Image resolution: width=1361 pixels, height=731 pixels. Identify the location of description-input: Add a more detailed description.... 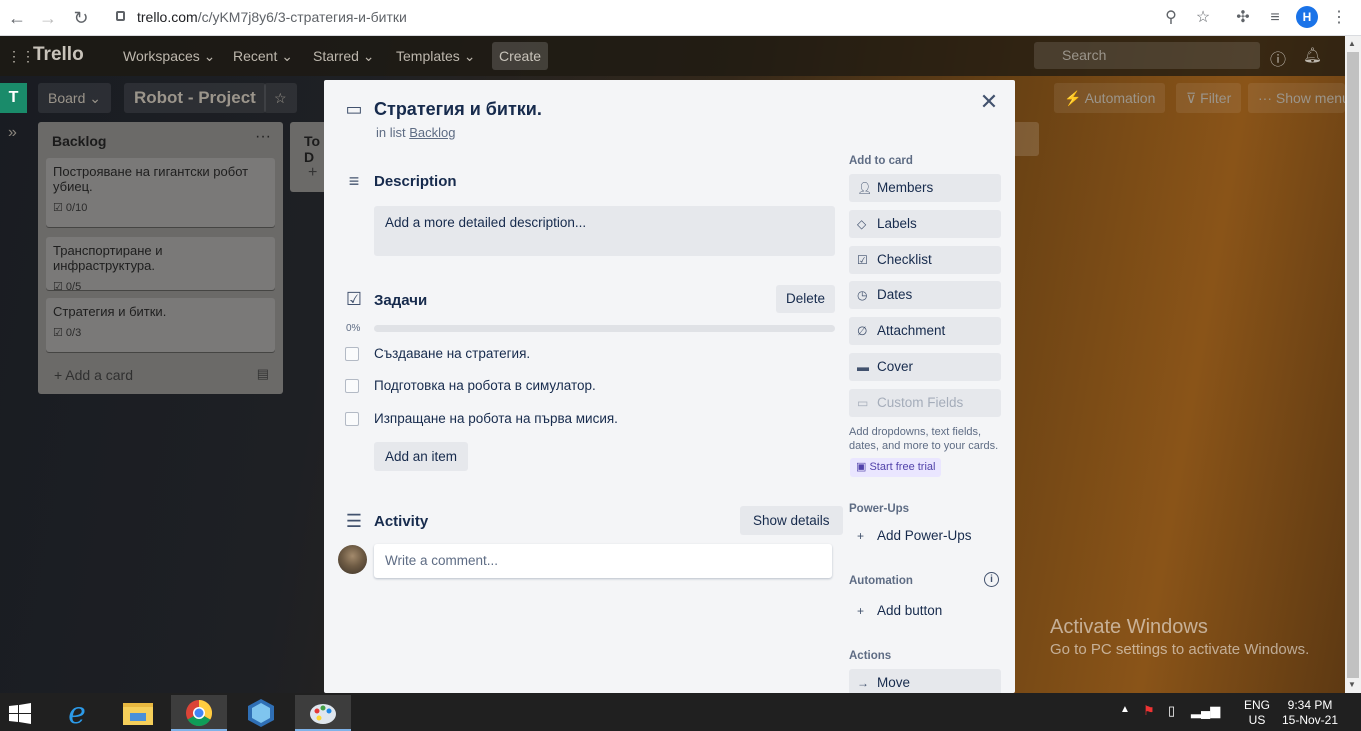
(604, 231).